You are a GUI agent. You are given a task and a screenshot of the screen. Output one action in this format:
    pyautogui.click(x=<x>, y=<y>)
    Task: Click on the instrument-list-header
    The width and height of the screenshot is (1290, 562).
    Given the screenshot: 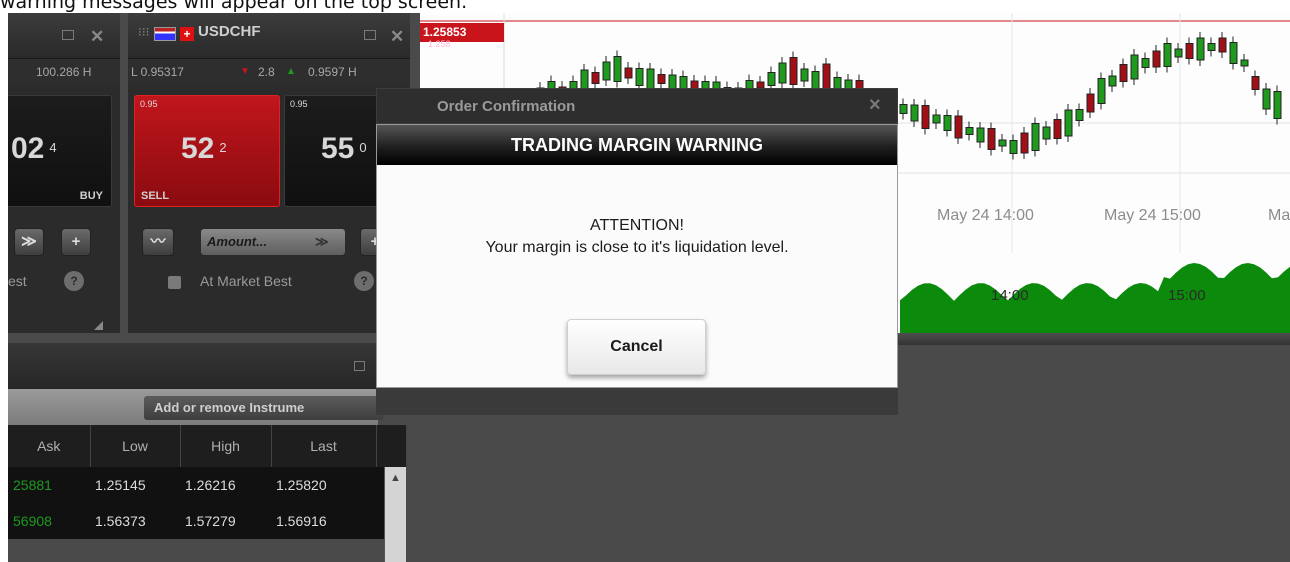 What is the action you would take?
    pyautogui.click(x=193, y=366)
    